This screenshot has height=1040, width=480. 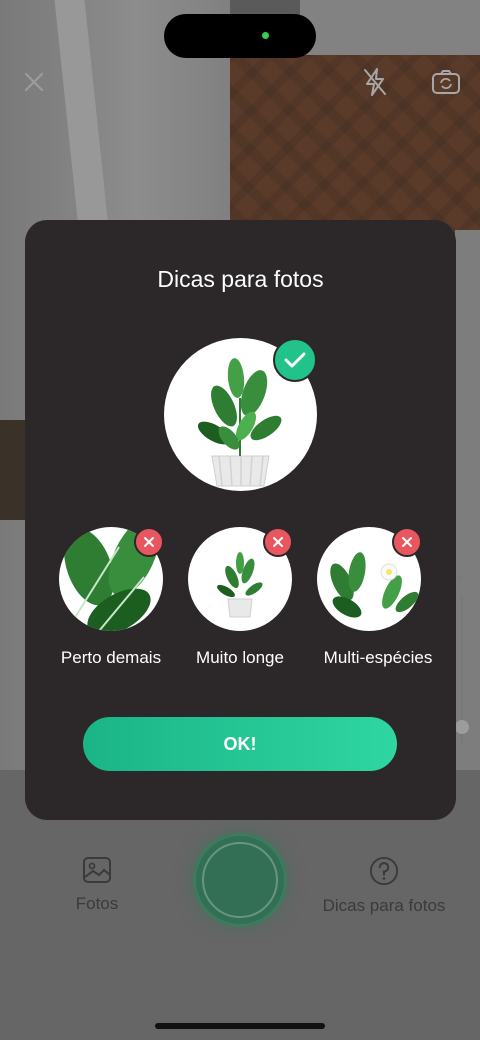 I want to click on home-indicator, so click(x=240, y=1026).